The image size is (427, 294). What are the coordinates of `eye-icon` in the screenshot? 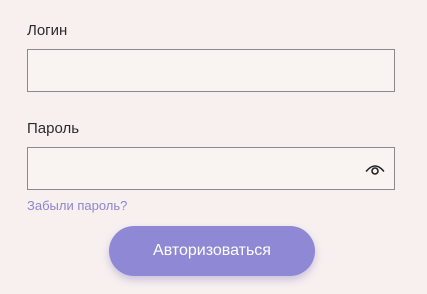 It's located at (375, 169).